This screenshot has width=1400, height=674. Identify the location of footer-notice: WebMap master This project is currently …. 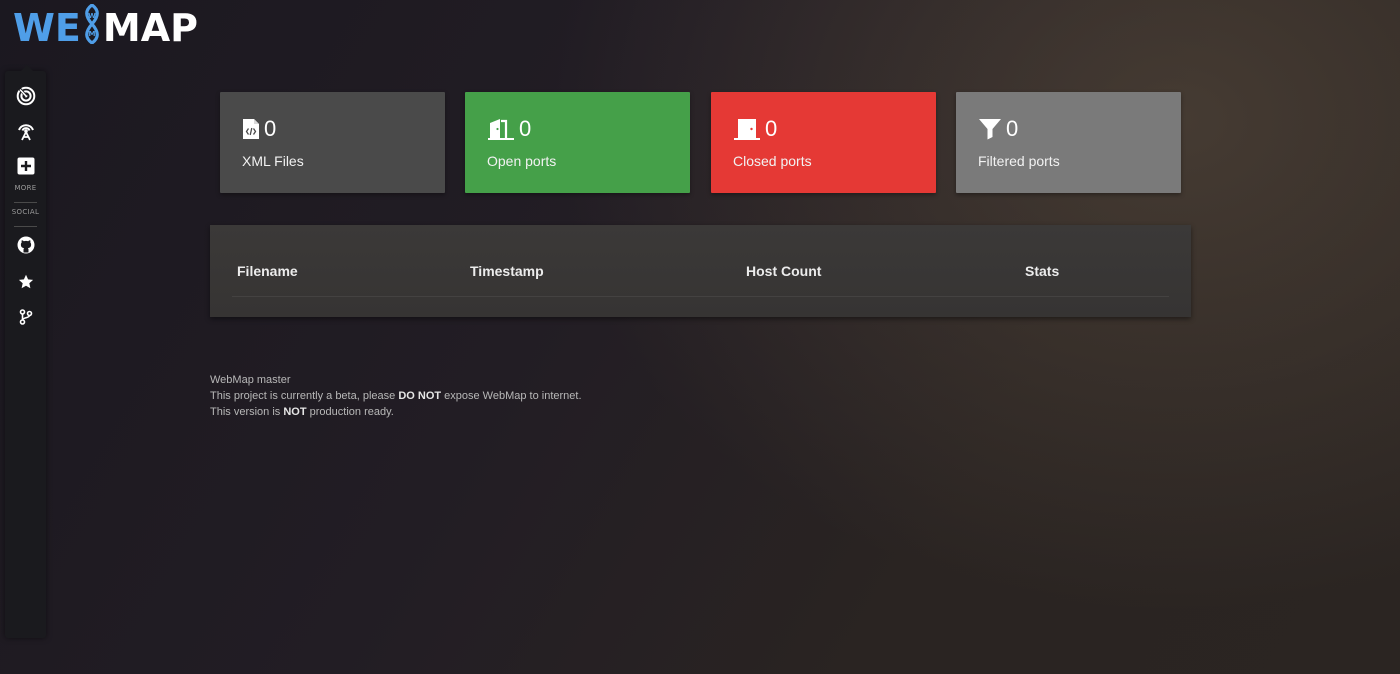
(396, 396).